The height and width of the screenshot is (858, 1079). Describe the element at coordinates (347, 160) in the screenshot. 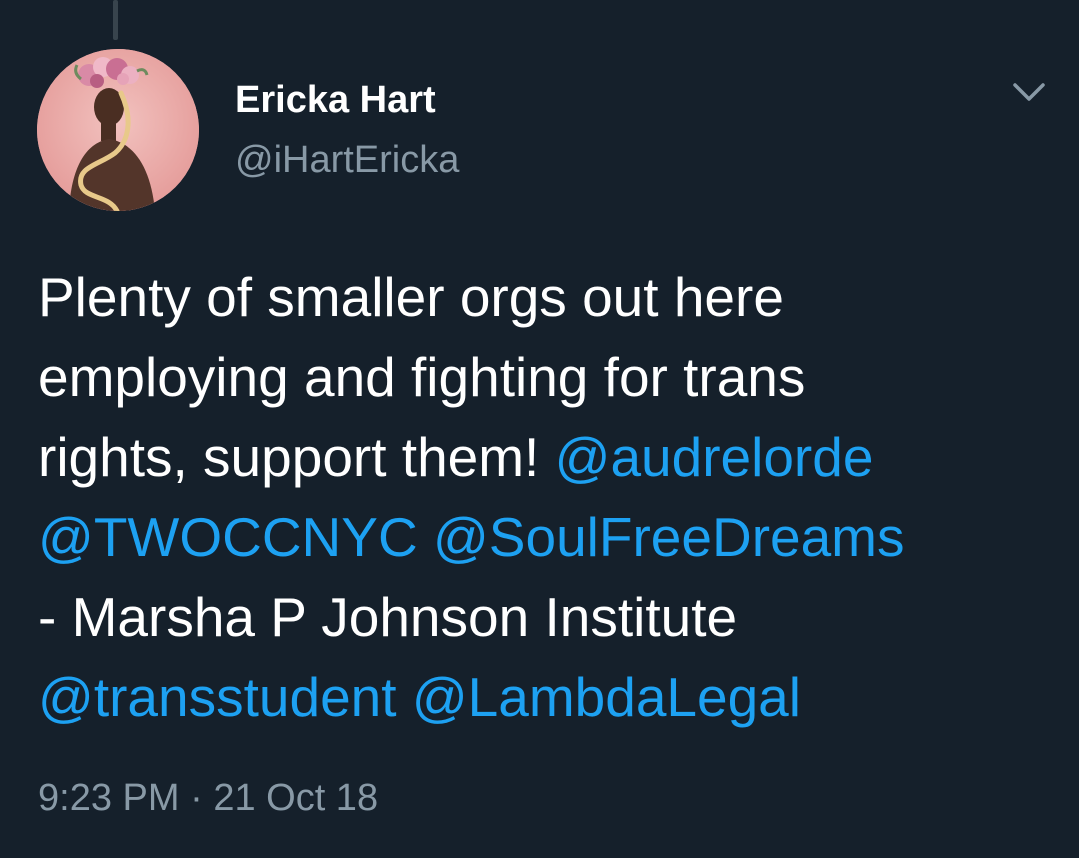

I see `author-handle: @iHartEricka` at that location.